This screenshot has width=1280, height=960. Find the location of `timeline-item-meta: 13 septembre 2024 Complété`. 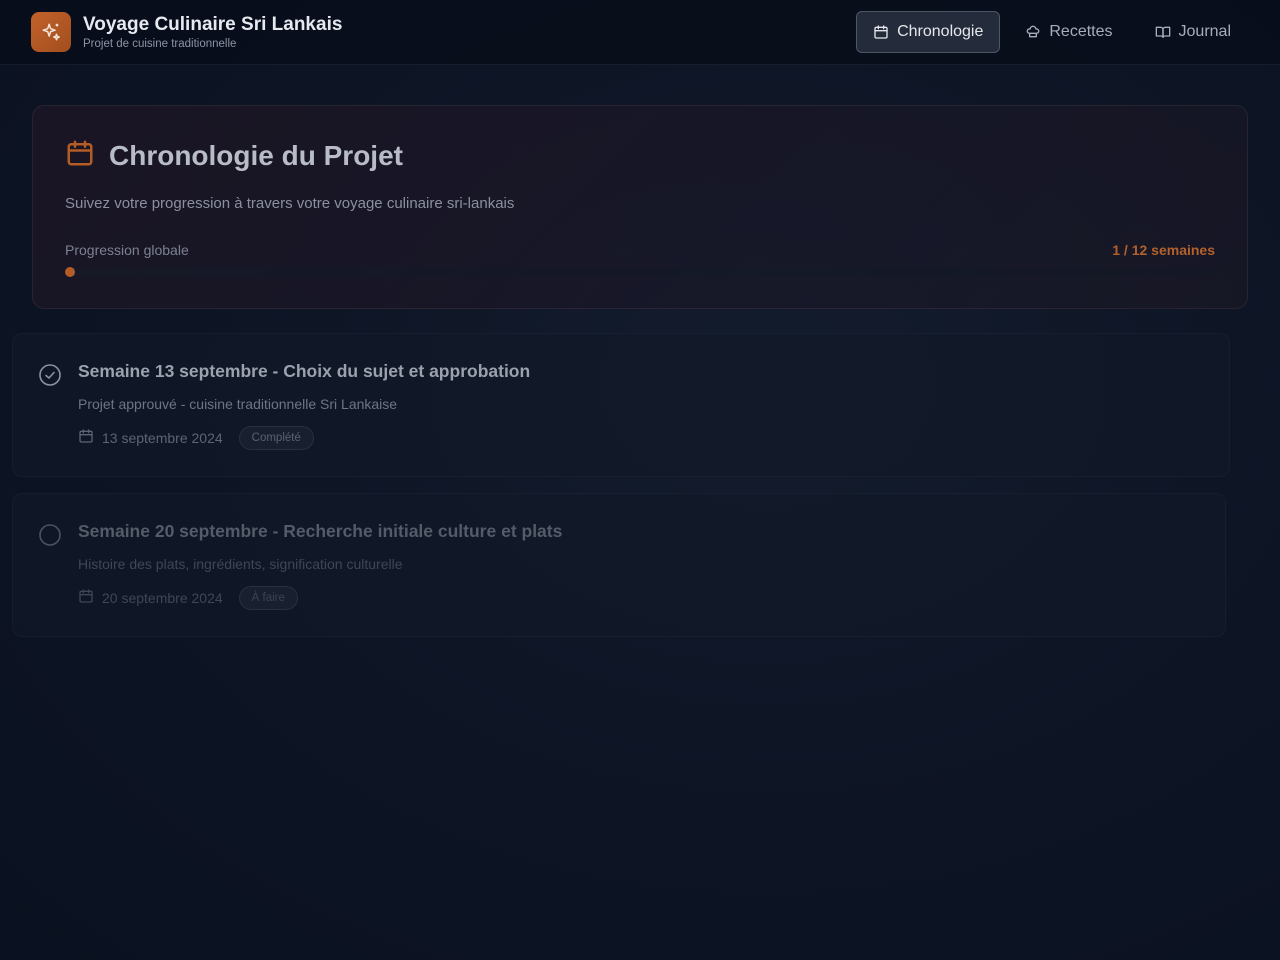

timeline-item-meta: 13 septembre 2024 Complété is located at coordinates (196, 438).